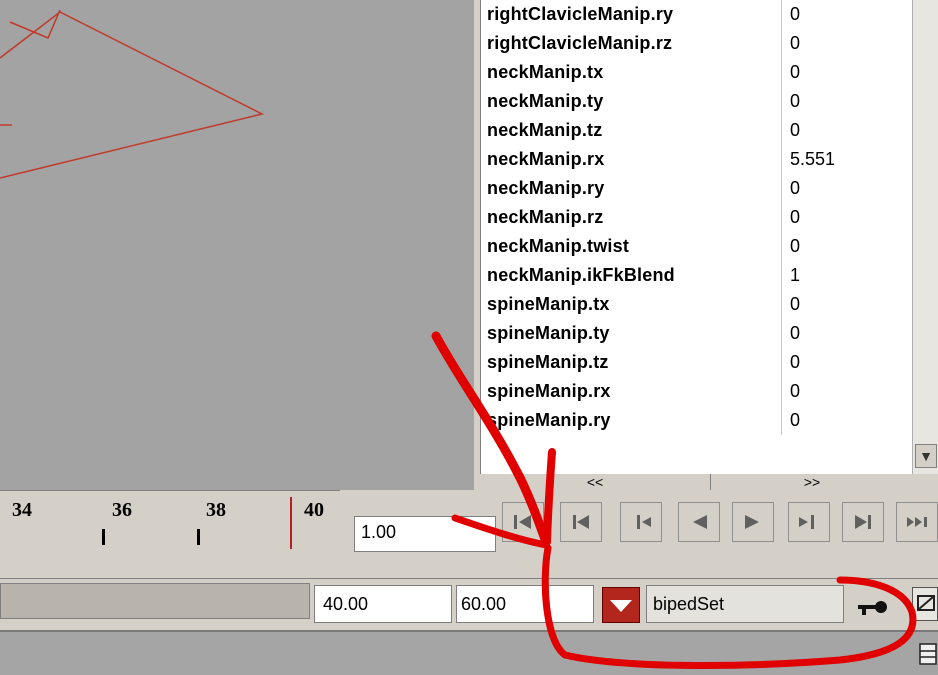 The width and height of the screenshot is (938, 675). What do you see at coordinates (558, 246) in the screenshot?
I see `channel-name: neckManip.twist` at bounding box center [558, 246].